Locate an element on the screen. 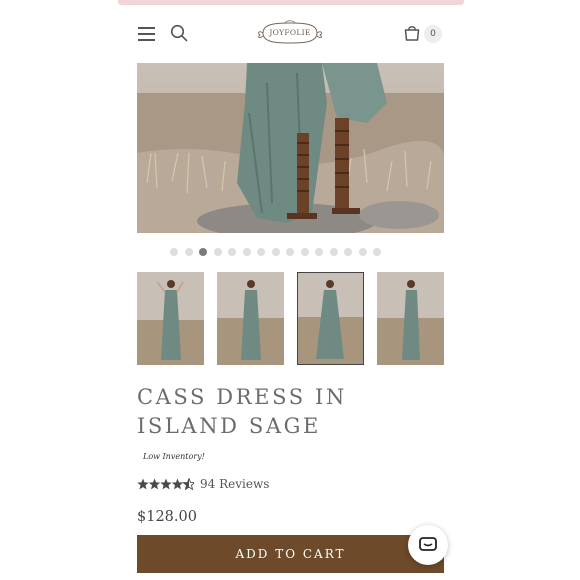 The image size is (580, 580). brand-logo: JOYFOLIE is located at coordinates (290, 33).